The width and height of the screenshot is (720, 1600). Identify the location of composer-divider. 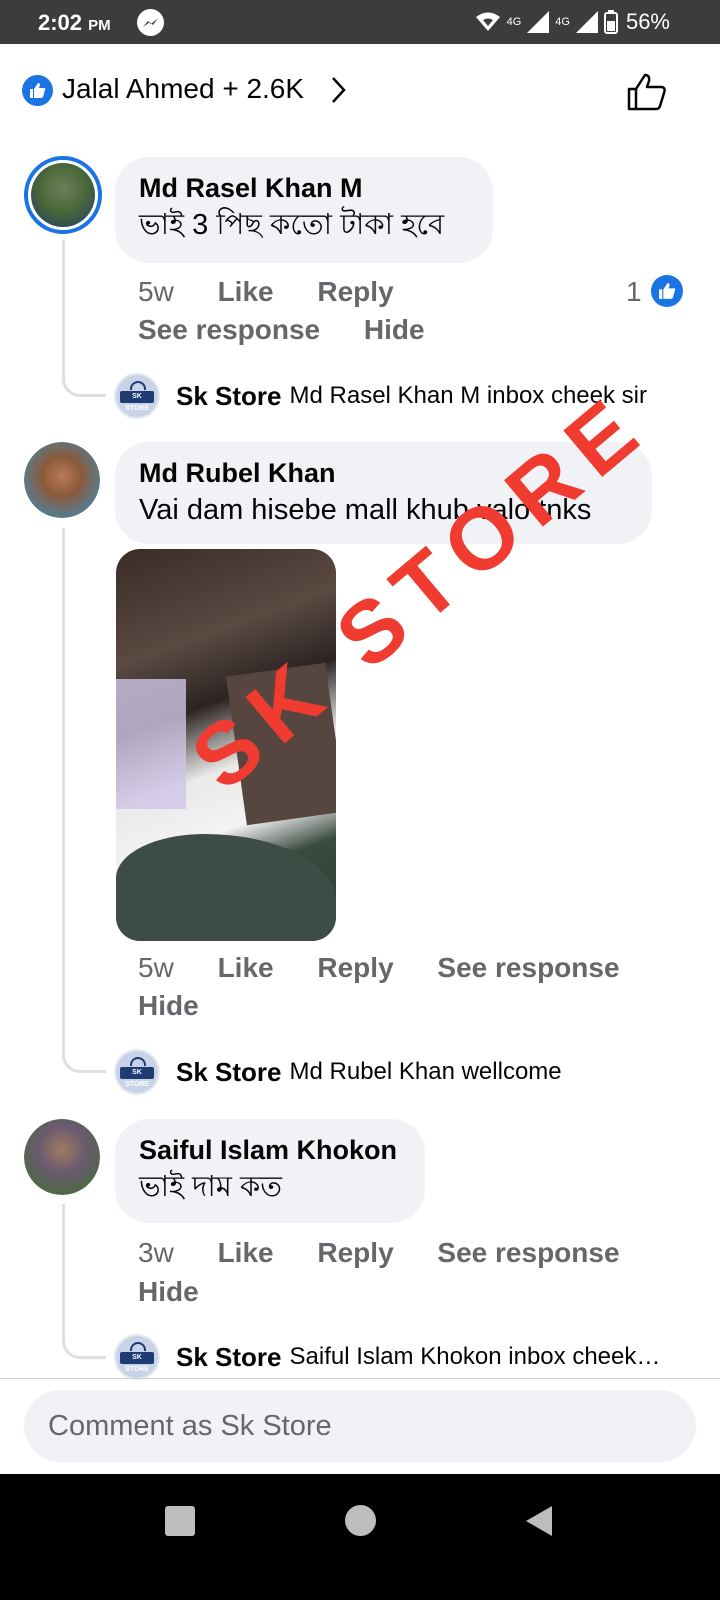
(360, 1378).